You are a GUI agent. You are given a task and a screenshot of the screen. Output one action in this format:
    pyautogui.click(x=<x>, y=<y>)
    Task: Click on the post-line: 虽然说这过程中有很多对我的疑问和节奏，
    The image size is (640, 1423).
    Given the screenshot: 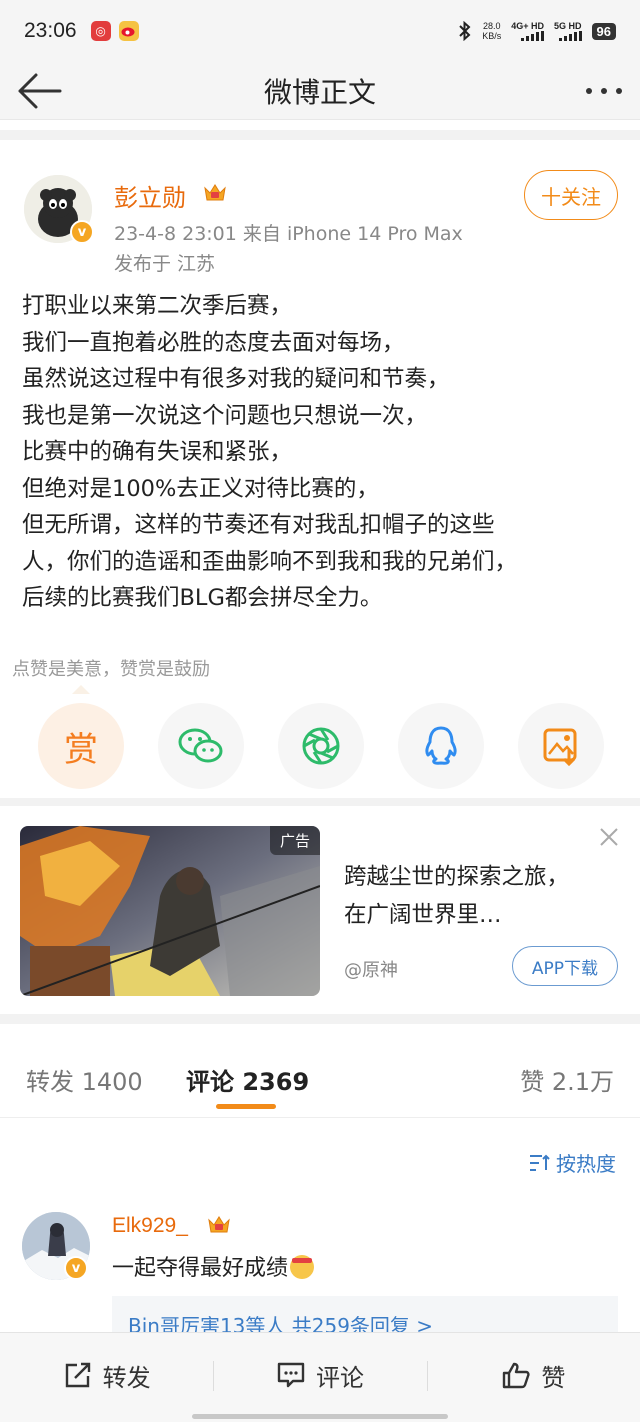 What is the action you would take?
    pyautogui.click(x=236, y=379)
    